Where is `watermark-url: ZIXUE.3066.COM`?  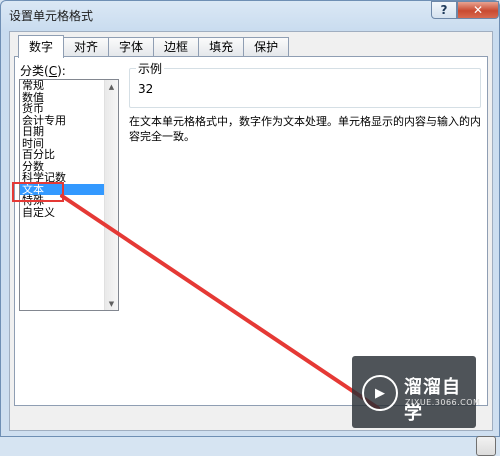 watermark-url: ZIXUE.3066.COM is located at coordinates (443, 402).